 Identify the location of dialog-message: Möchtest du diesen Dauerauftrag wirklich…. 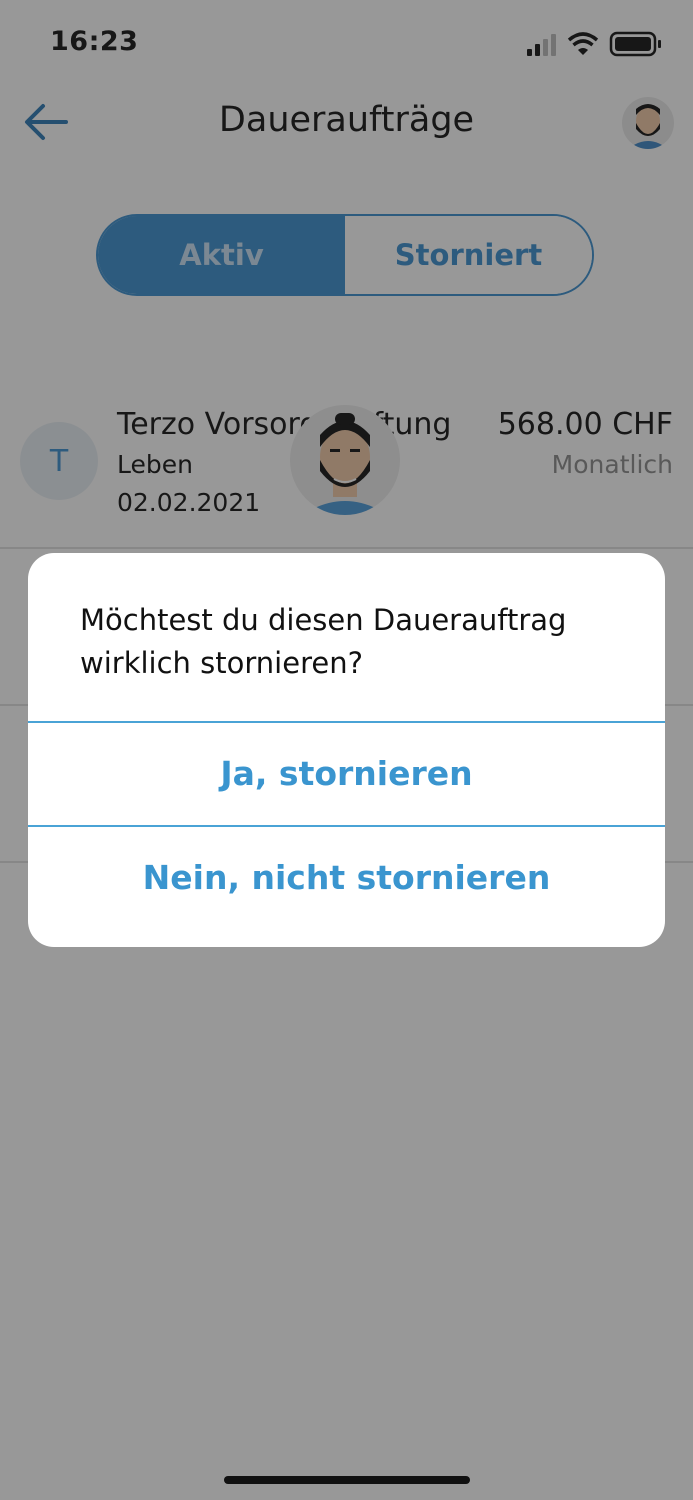
(323, 641).